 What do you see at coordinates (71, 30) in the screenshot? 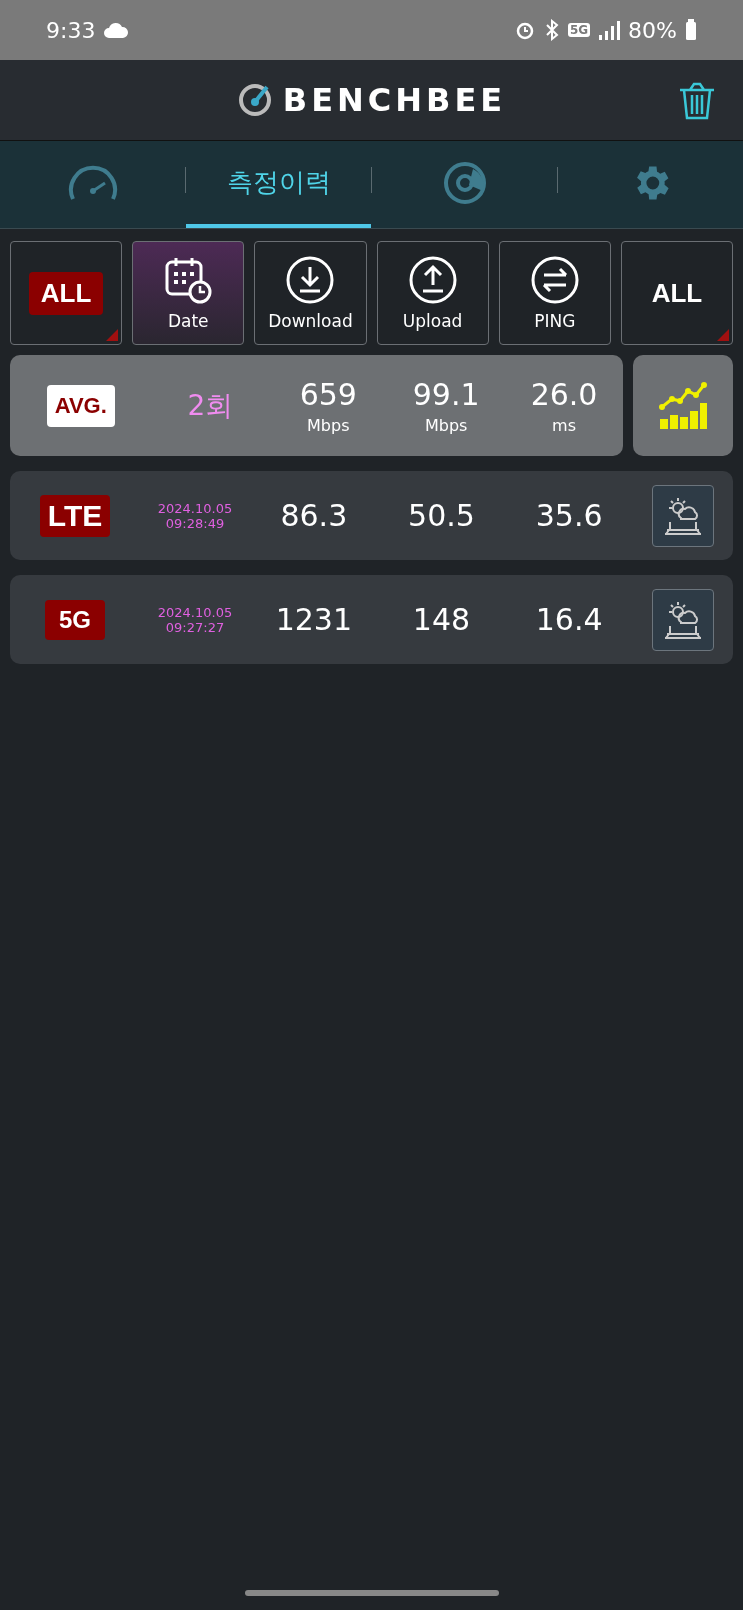
I see `status-time: 9:33` at bounding box center [71, 30].